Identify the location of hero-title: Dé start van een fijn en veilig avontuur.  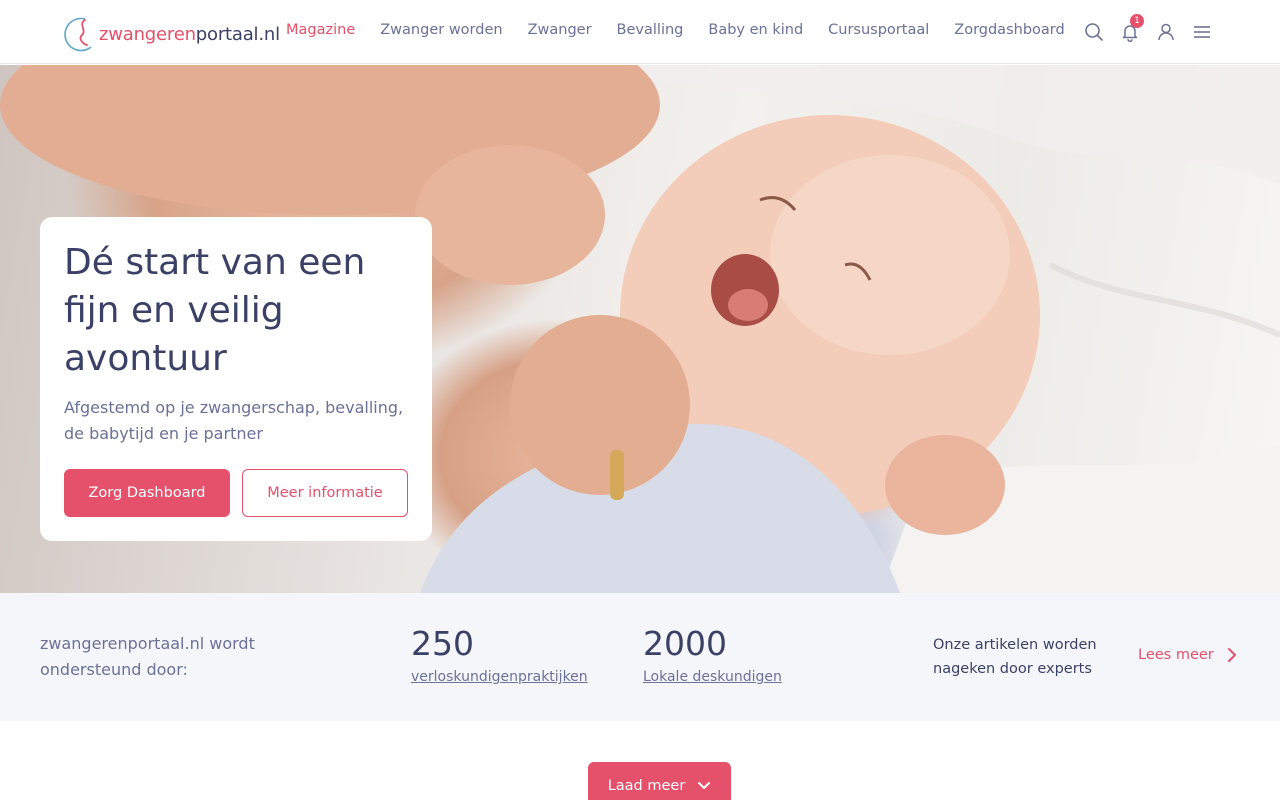
(215, 310).